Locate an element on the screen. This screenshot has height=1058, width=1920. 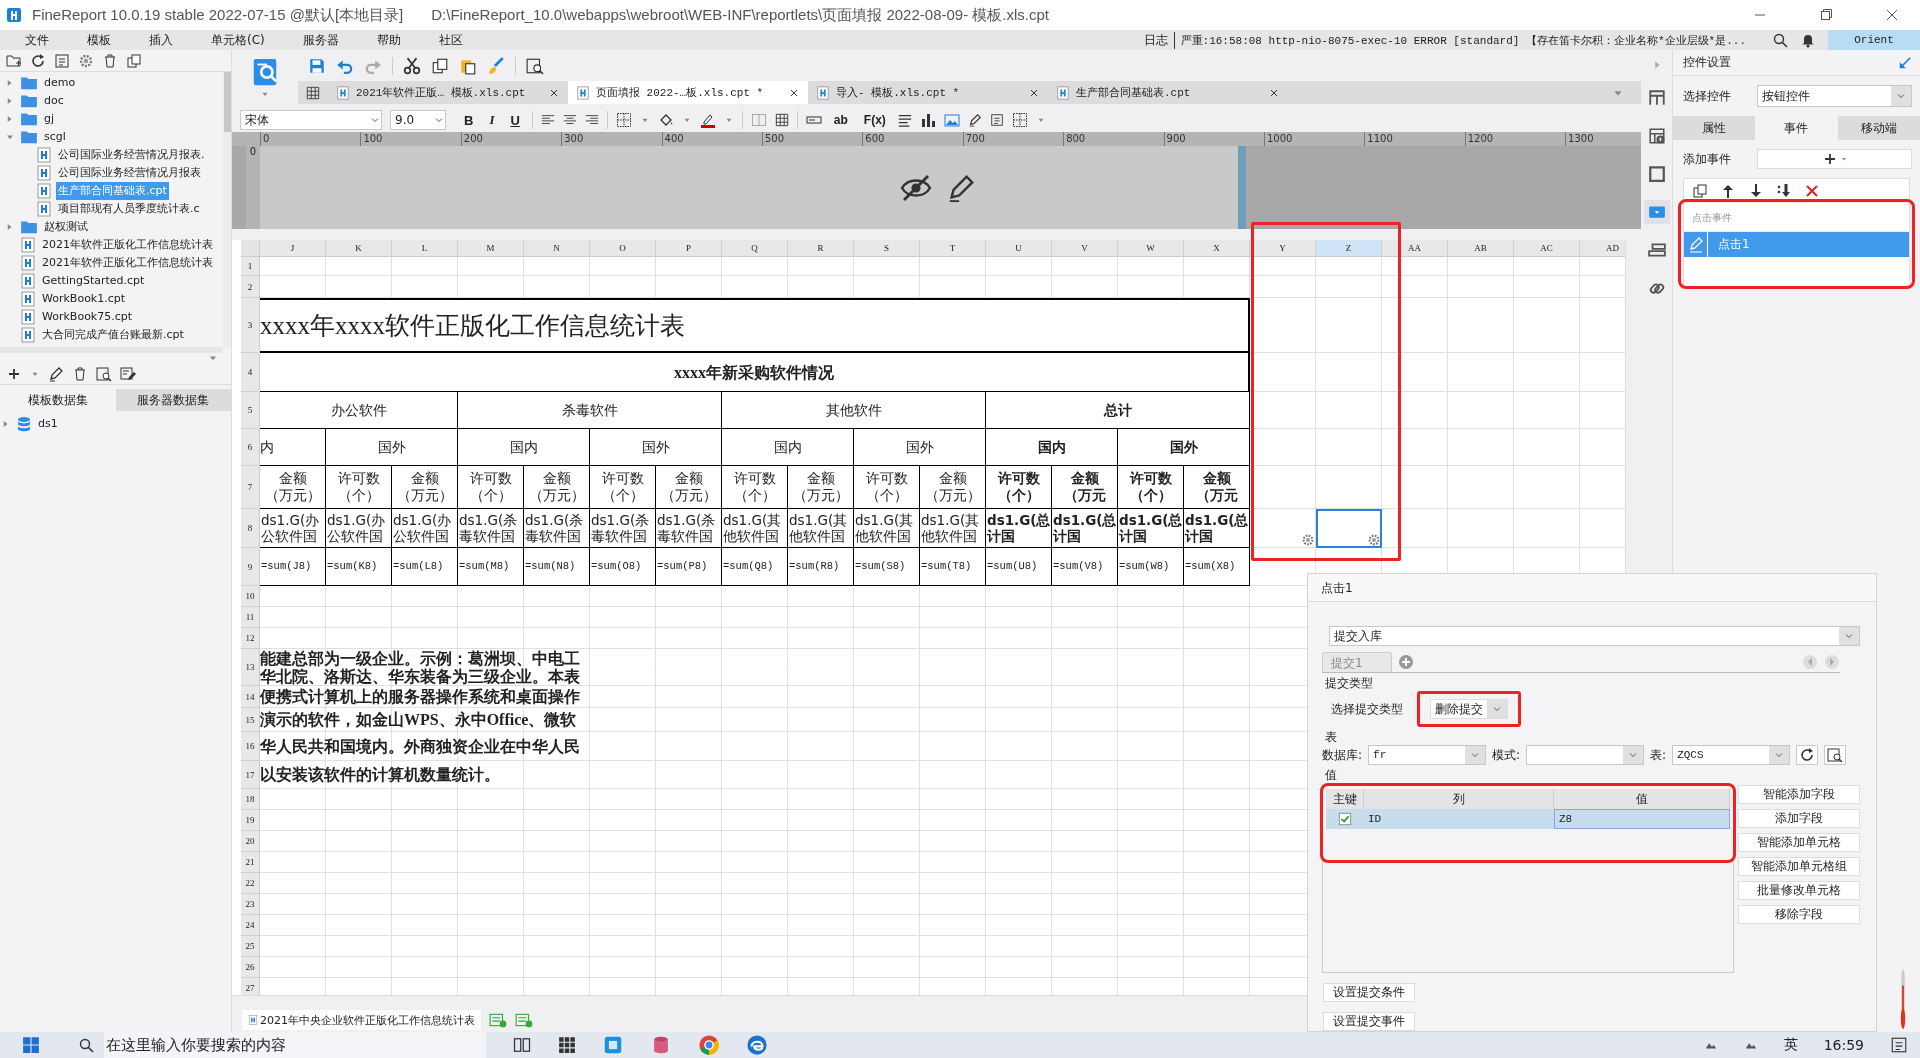
table-cell: 杀毒软件 is located at coordinates (590, 410).